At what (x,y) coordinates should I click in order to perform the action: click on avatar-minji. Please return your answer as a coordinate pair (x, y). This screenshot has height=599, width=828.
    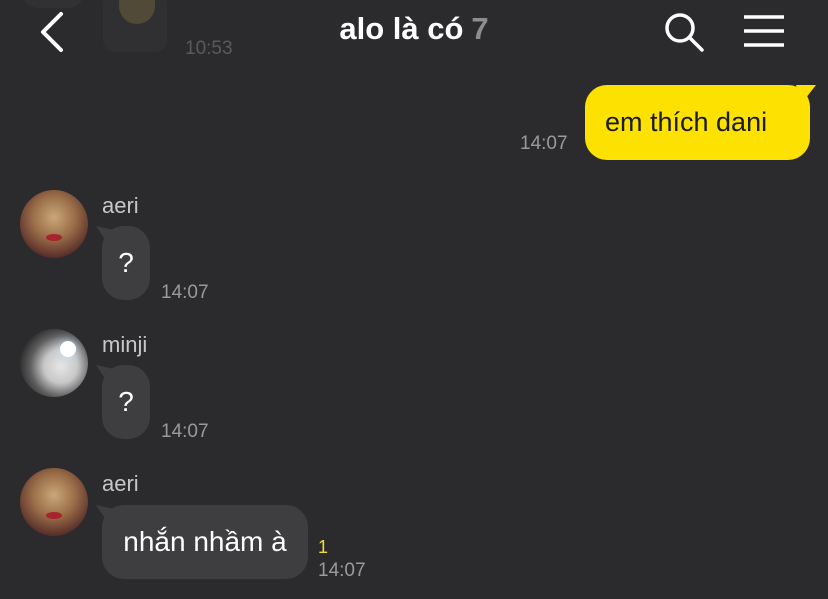
    Looking at the image, I should click on (54, 363).